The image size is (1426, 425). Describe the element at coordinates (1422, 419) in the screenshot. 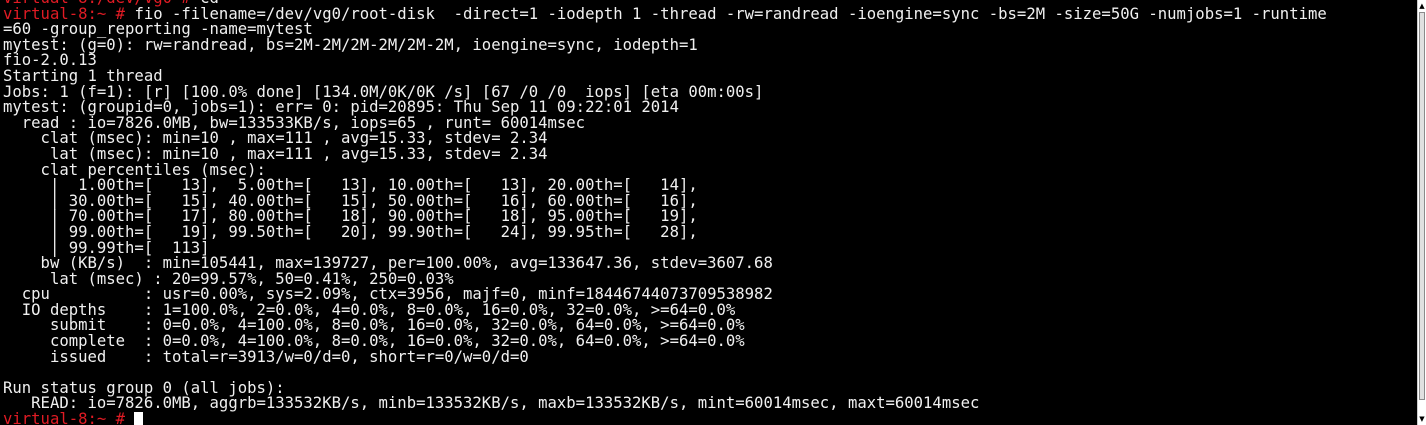

I see `scroll-down-arrow-icon: ▼` at that location.